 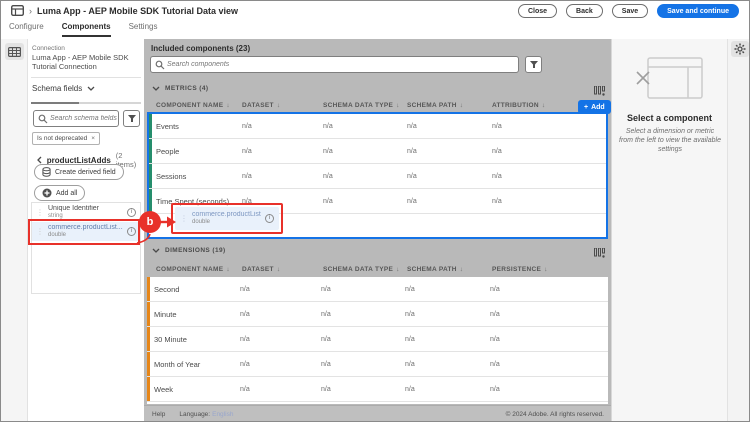 I want to click on add-button-label: Add, so click(x=598, y=107).